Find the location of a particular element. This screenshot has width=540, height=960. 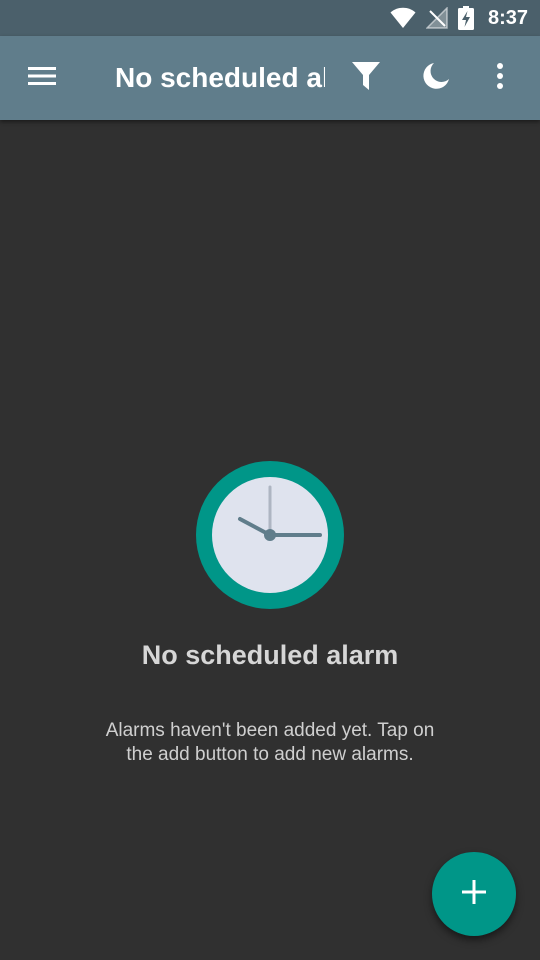

more-vert-icon is located at coordinates (500, 78).